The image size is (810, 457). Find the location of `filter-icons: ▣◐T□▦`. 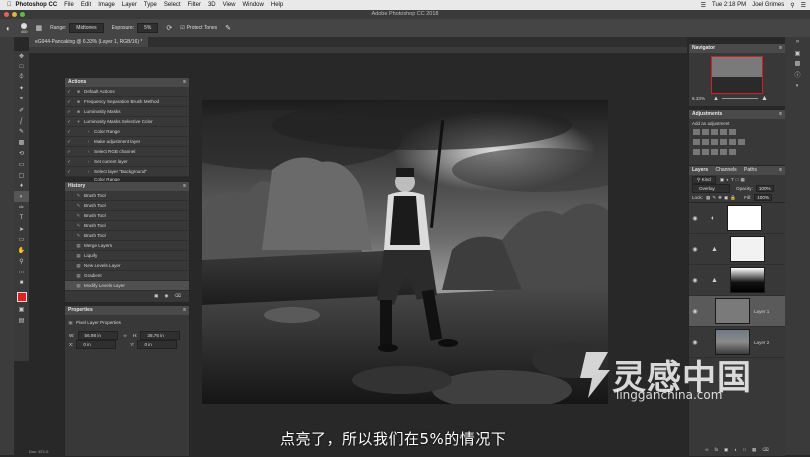

filter-icons: ▣◐T□▦ is located at coordinates (733, 180).